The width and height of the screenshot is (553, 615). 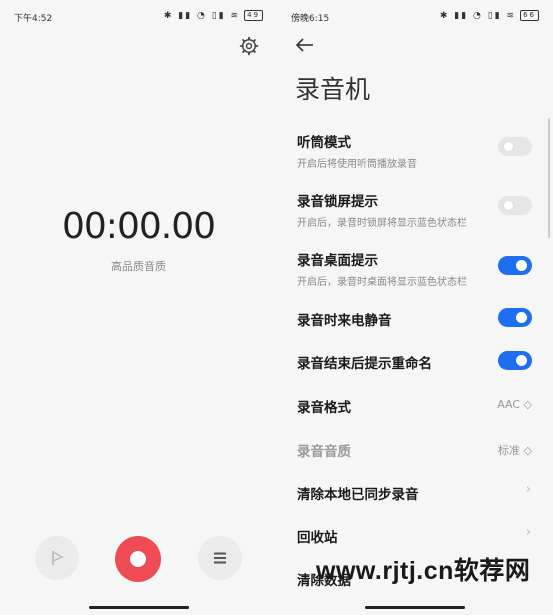 I want to click on battery-icon: 66, so click(x=529, y=15).